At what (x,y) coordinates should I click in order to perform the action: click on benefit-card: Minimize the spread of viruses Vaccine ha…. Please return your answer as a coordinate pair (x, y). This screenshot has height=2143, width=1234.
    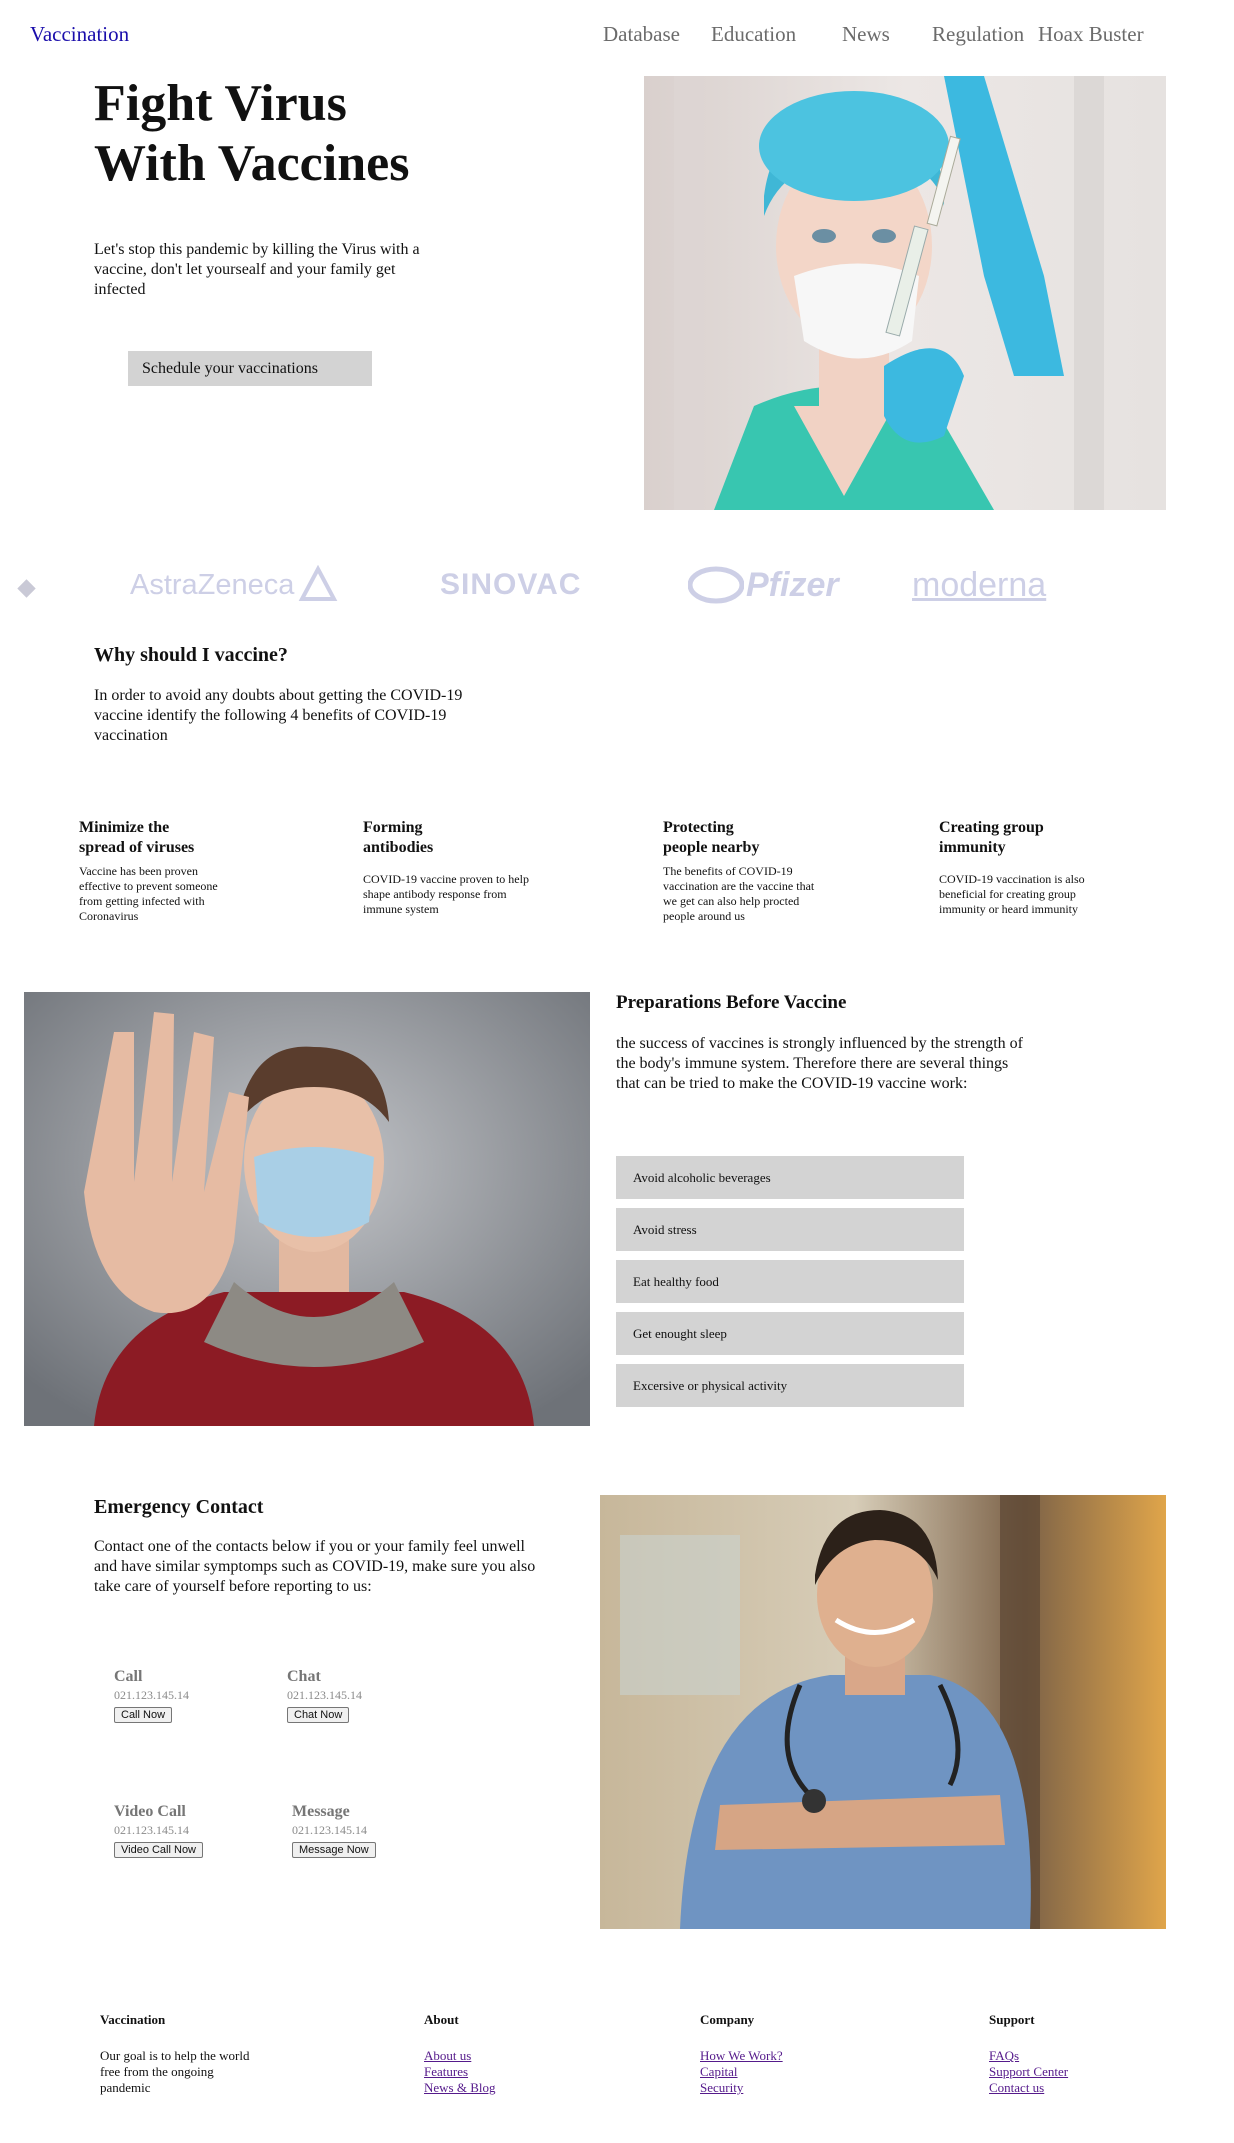
    Looking at the image, I should click on (159, 871).